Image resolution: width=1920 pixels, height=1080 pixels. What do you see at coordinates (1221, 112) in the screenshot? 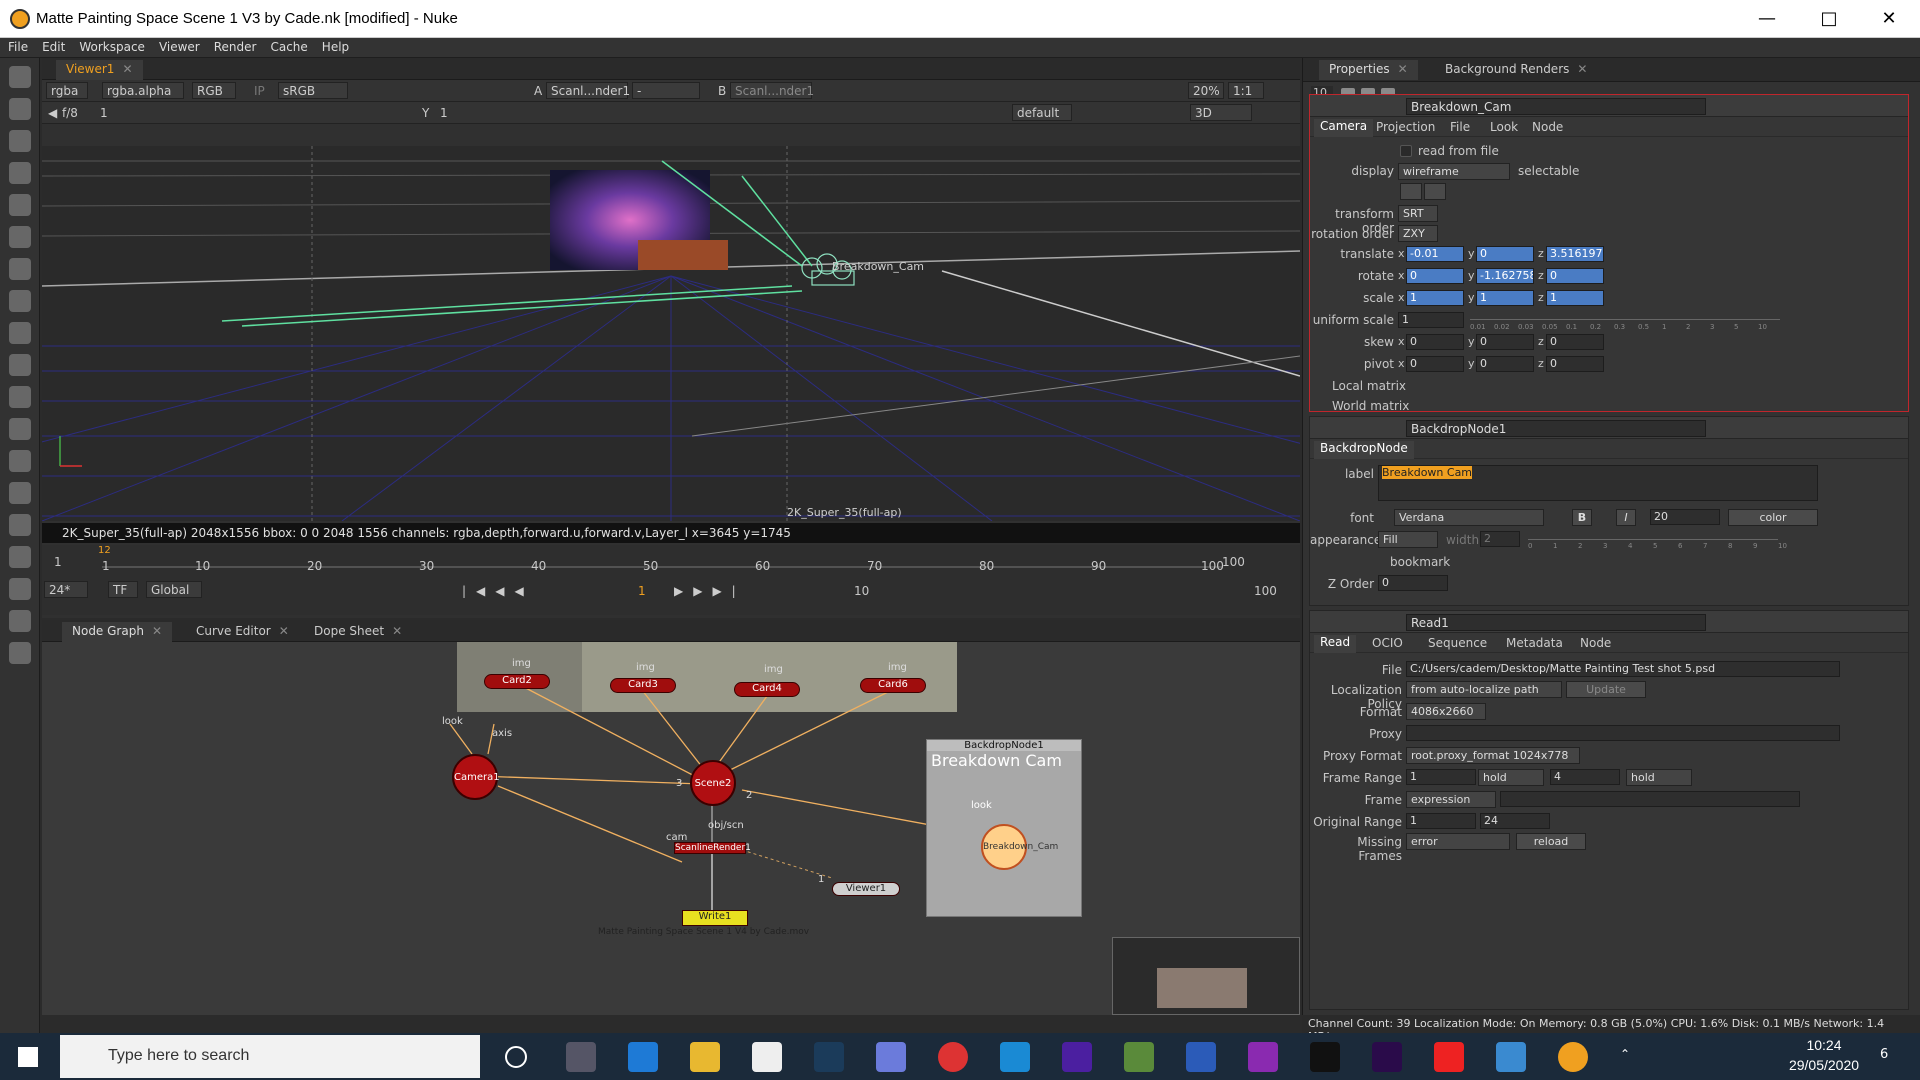
I see `view-mode-dropdown: 3D` at bounding box center [1221, 112].